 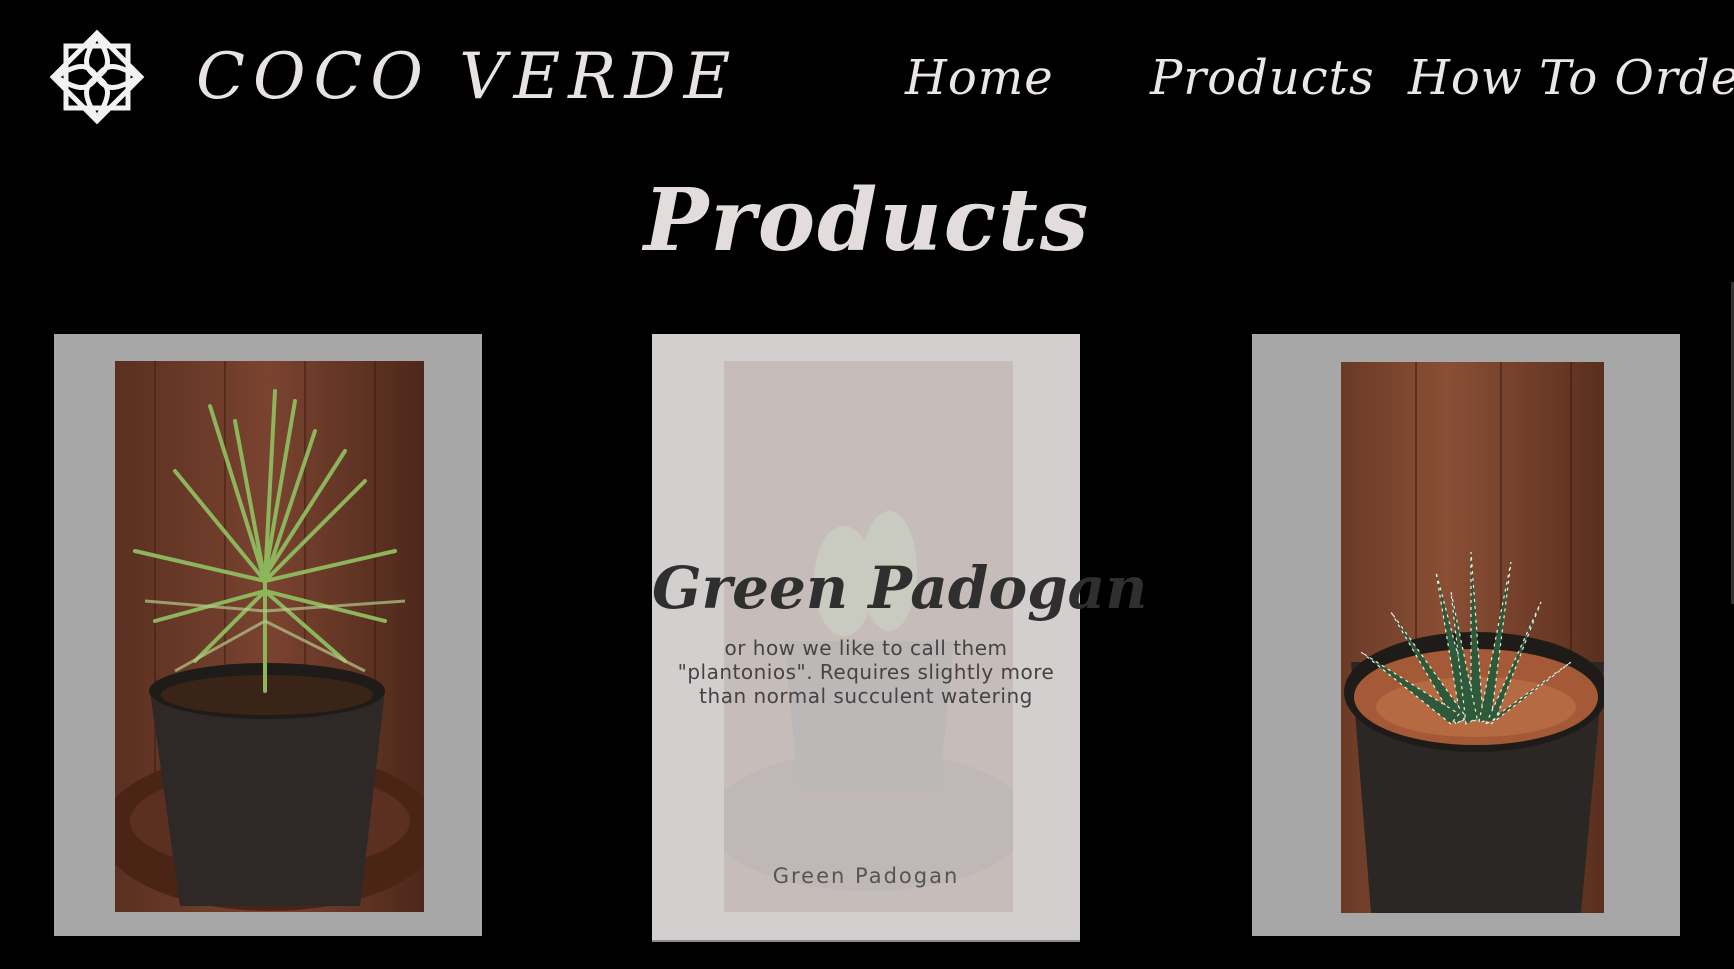 I want to click on product-caption: Green Padogan, so click(x=866, y=876).